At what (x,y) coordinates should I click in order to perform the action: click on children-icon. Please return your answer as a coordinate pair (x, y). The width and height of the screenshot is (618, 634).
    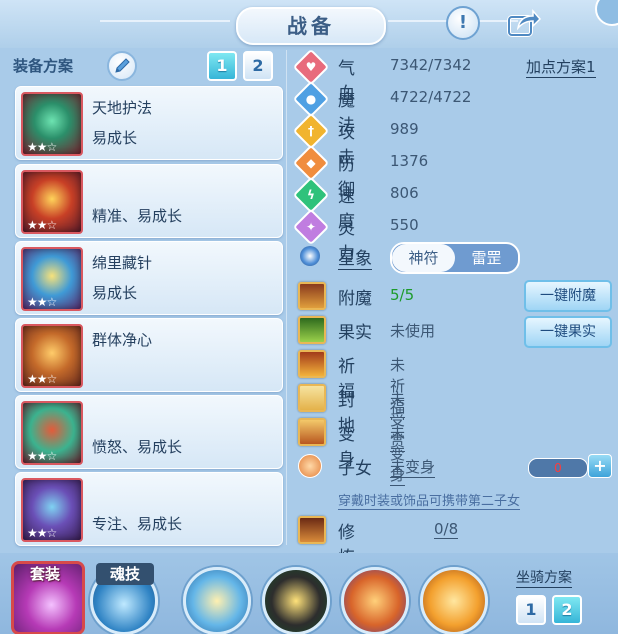
    Looking at the image, I should click on (310, 466).